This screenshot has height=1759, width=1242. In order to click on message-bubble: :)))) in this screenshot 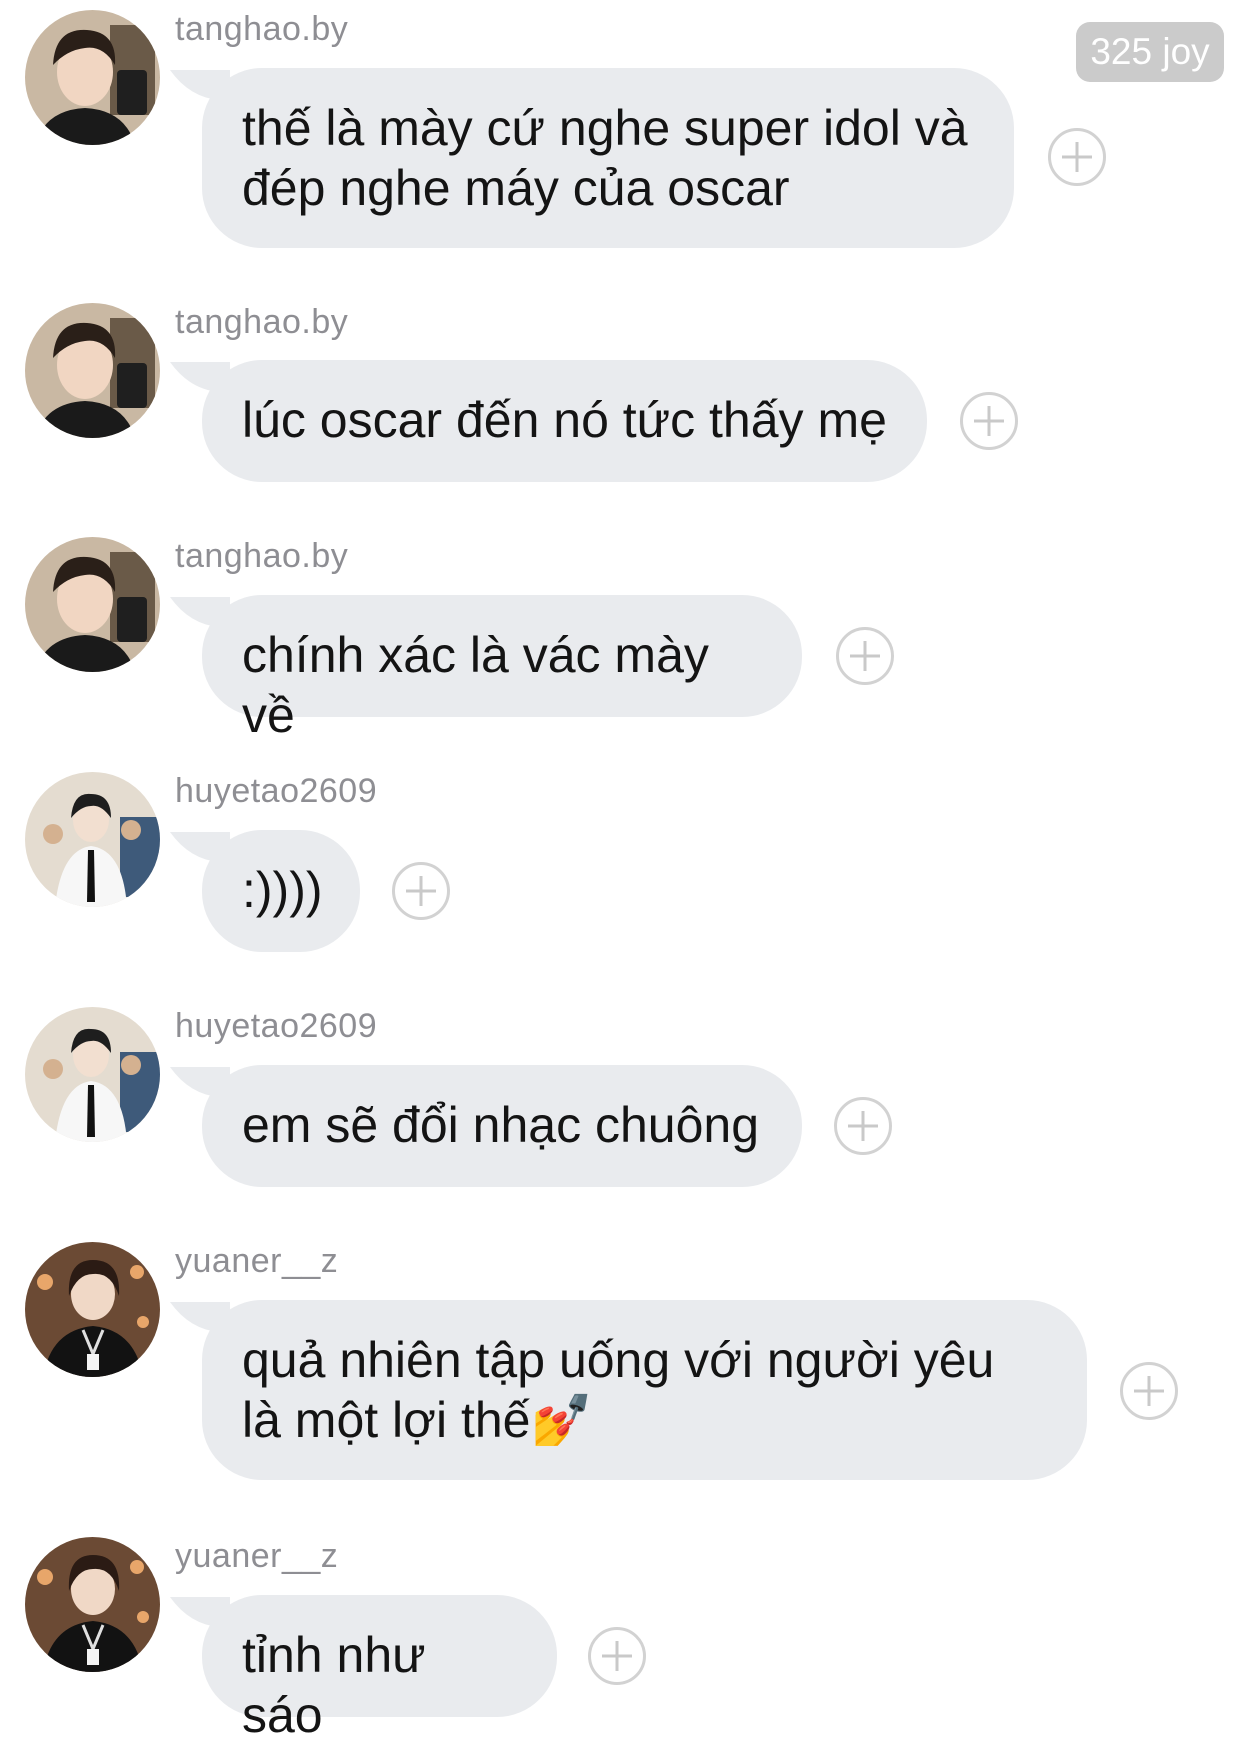, I will do `click(281, 891)`.